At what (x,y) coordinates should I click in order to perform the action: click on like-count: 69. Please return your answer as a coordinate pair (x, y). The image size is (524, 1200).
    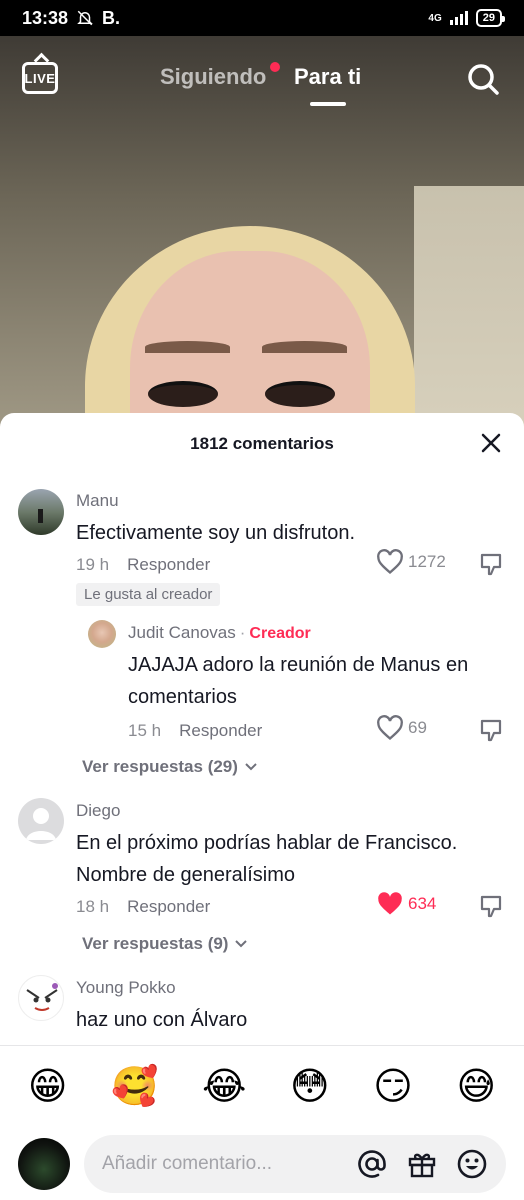
    Looking at the image, I should click on (417, 727).